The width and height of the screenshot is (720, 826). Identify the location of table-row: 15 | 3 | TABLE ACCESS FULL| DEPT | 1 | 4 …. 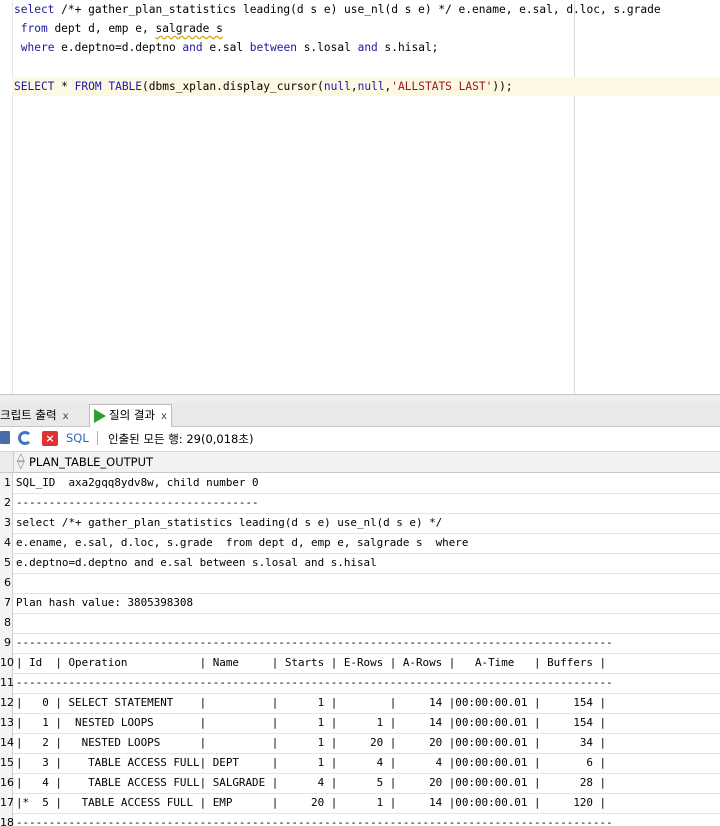
(360, 763).